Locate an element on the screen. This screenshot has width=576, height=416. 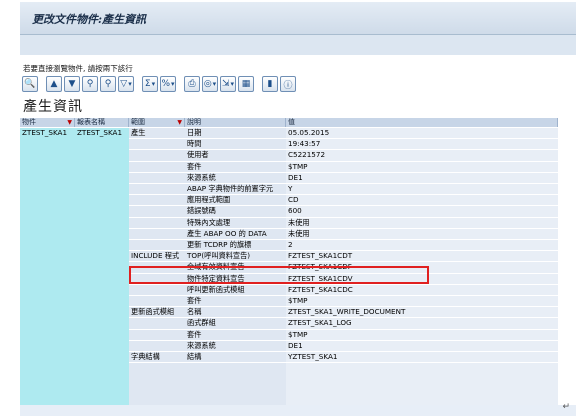
value-cell: CD is located at coordinates (292, 200).